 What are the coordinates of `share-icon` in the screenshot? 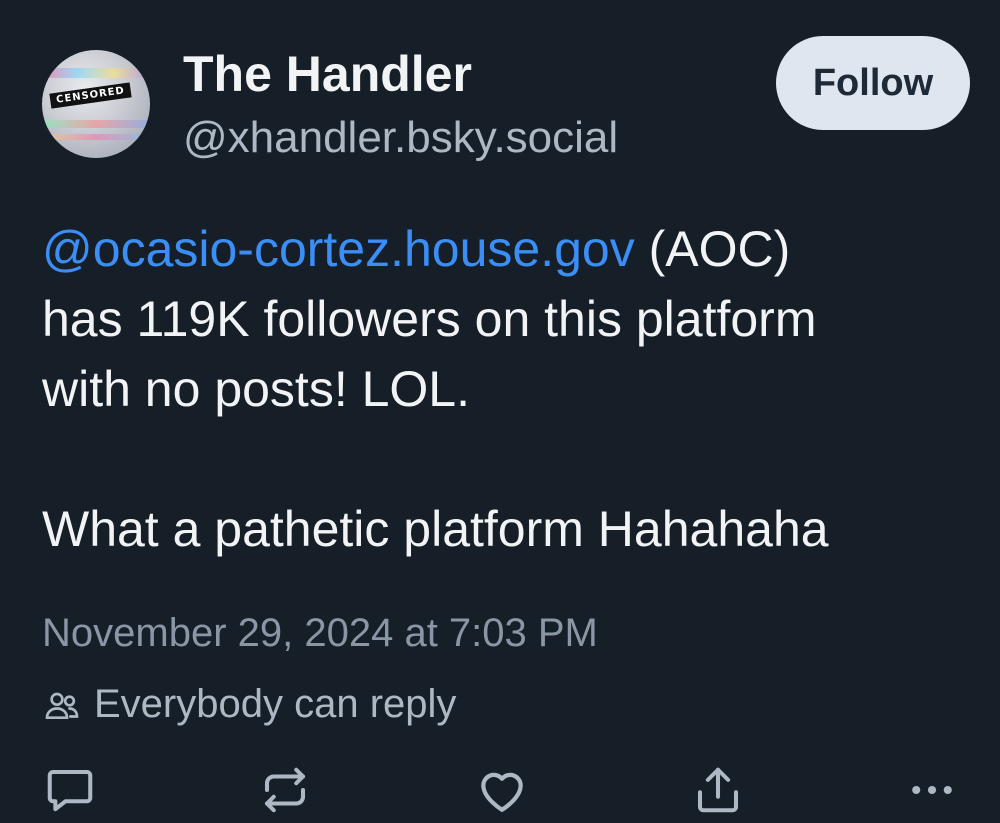 It's located at (718, 790).